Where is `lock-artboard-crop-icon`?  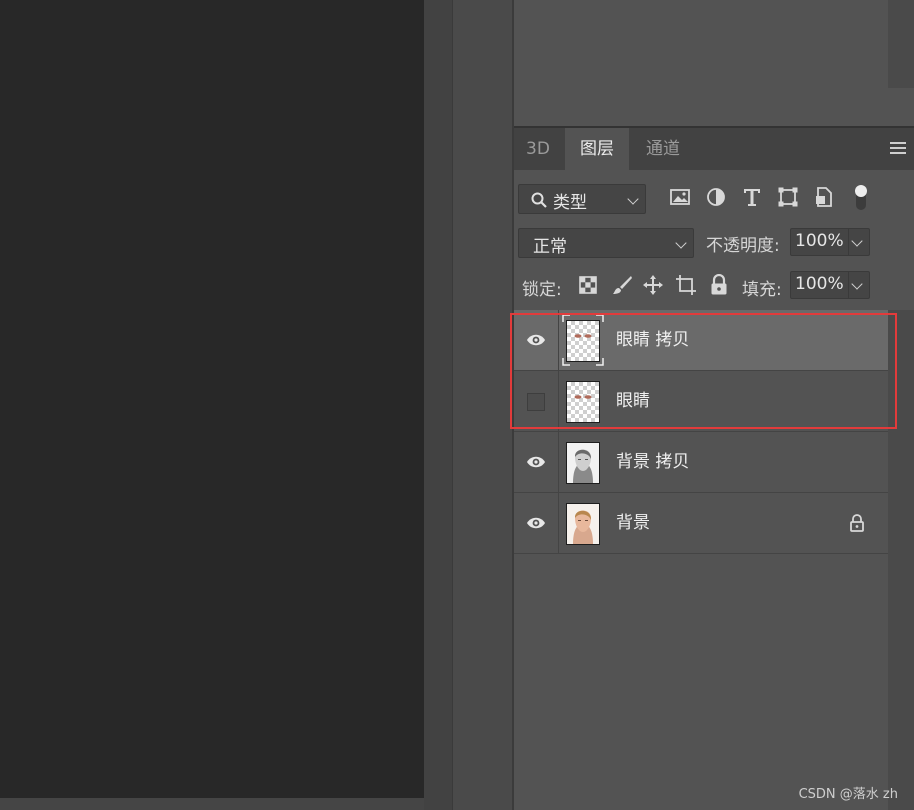 lock-artboard-crop-icon is located at coordinates (686, 287).